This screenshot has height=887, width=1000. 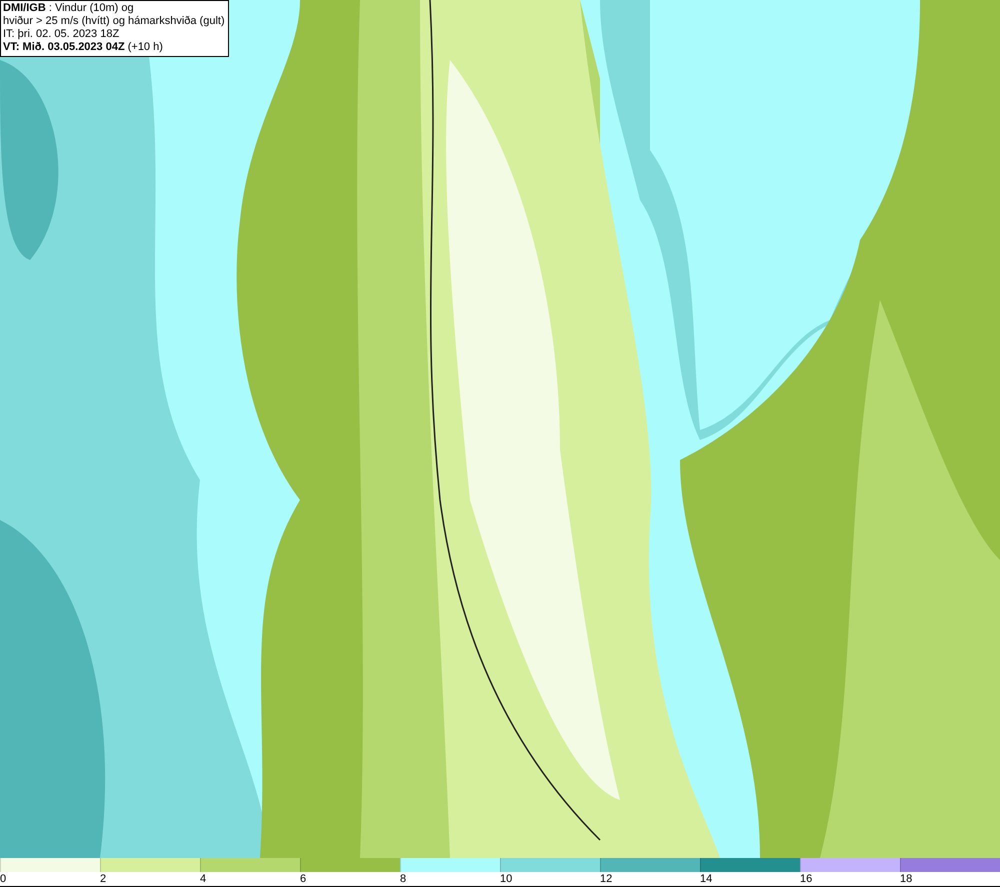 What do you see at coordinates (906, 879) in the screenshot?
I see `legend-label: 18` at bounding box center [906, 879].